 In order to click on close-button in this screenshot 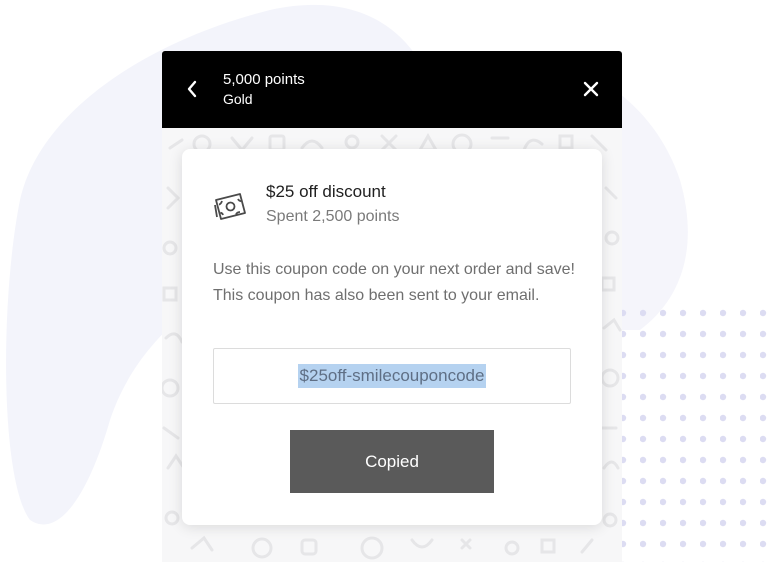, I will do `click(591, 89)`.